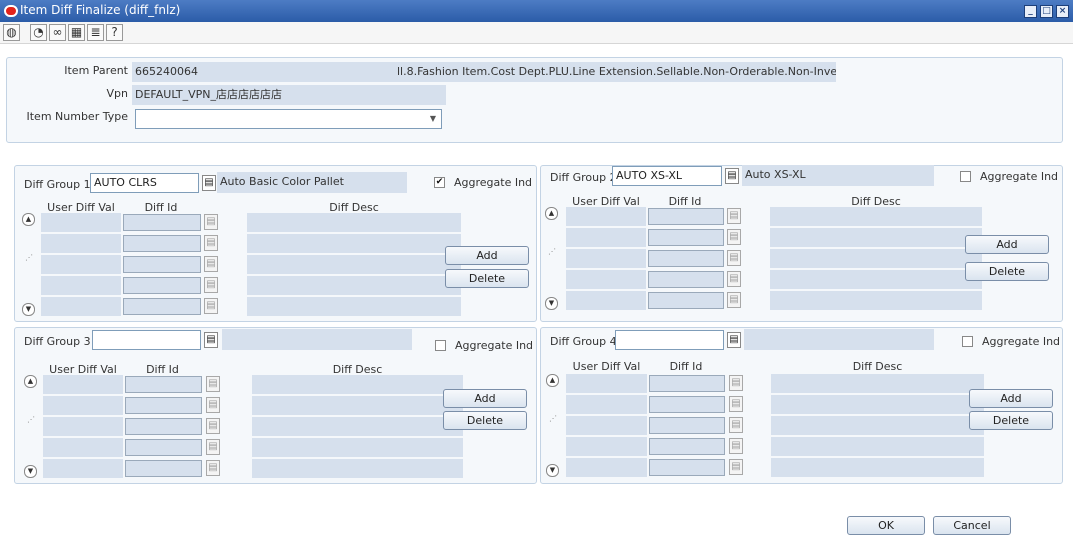 The image size is (1073, 560). I want to click on maximize-button: □, so click(1046, 11).